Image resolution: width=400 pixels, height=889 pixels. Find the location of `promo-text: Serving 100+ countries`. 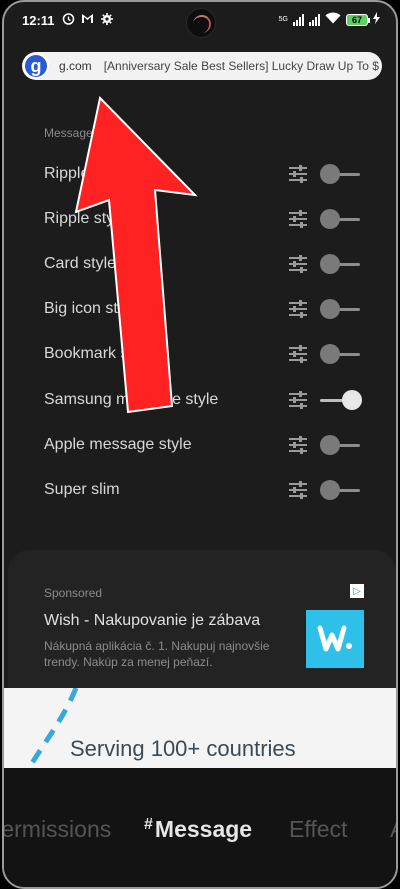

promo-text: Serving 100+ countries is located at coordinates (183, 748).